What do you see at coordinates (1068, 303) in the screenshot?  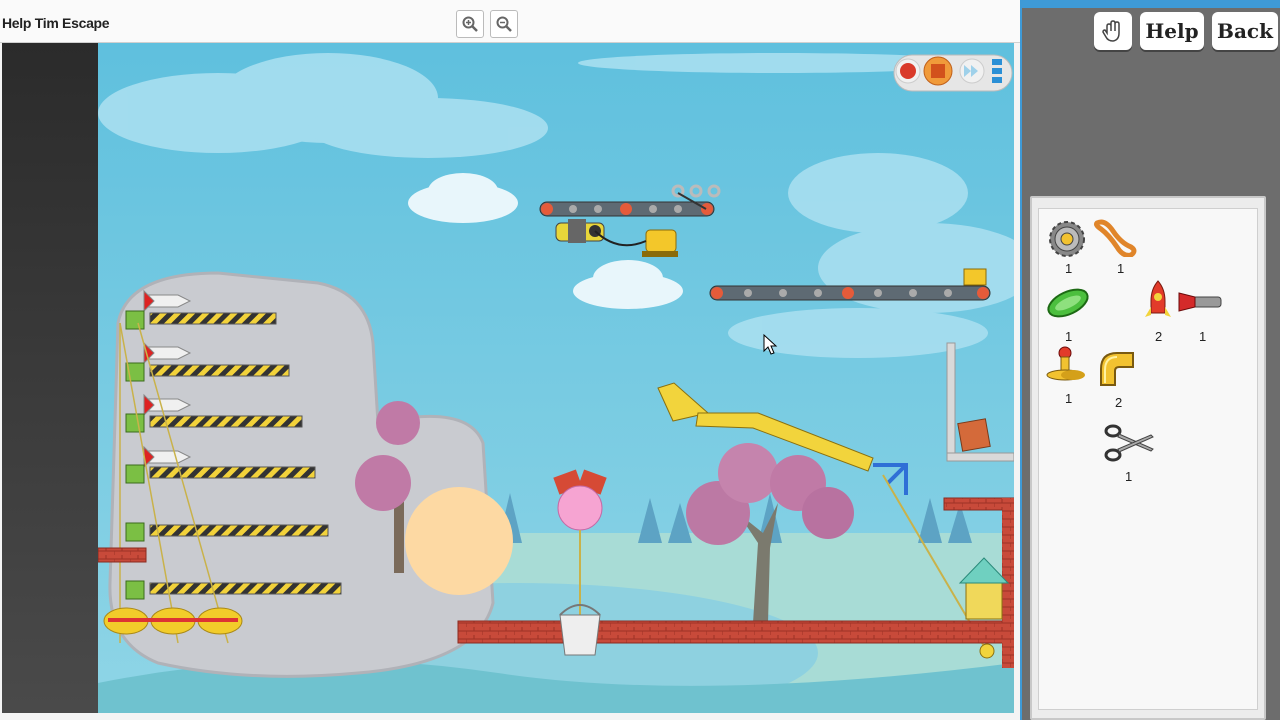 I see `trampoline-icon` at bounding box center [1068, 303].